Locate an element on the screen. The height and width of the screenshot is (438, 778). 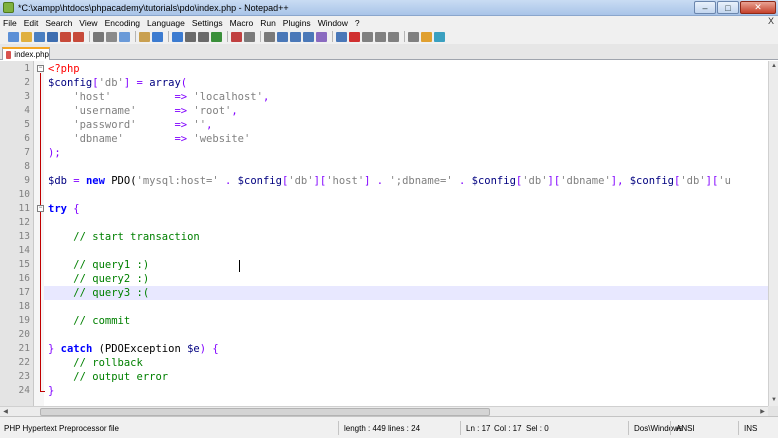
find-icon is located at coordinates (190, 36).